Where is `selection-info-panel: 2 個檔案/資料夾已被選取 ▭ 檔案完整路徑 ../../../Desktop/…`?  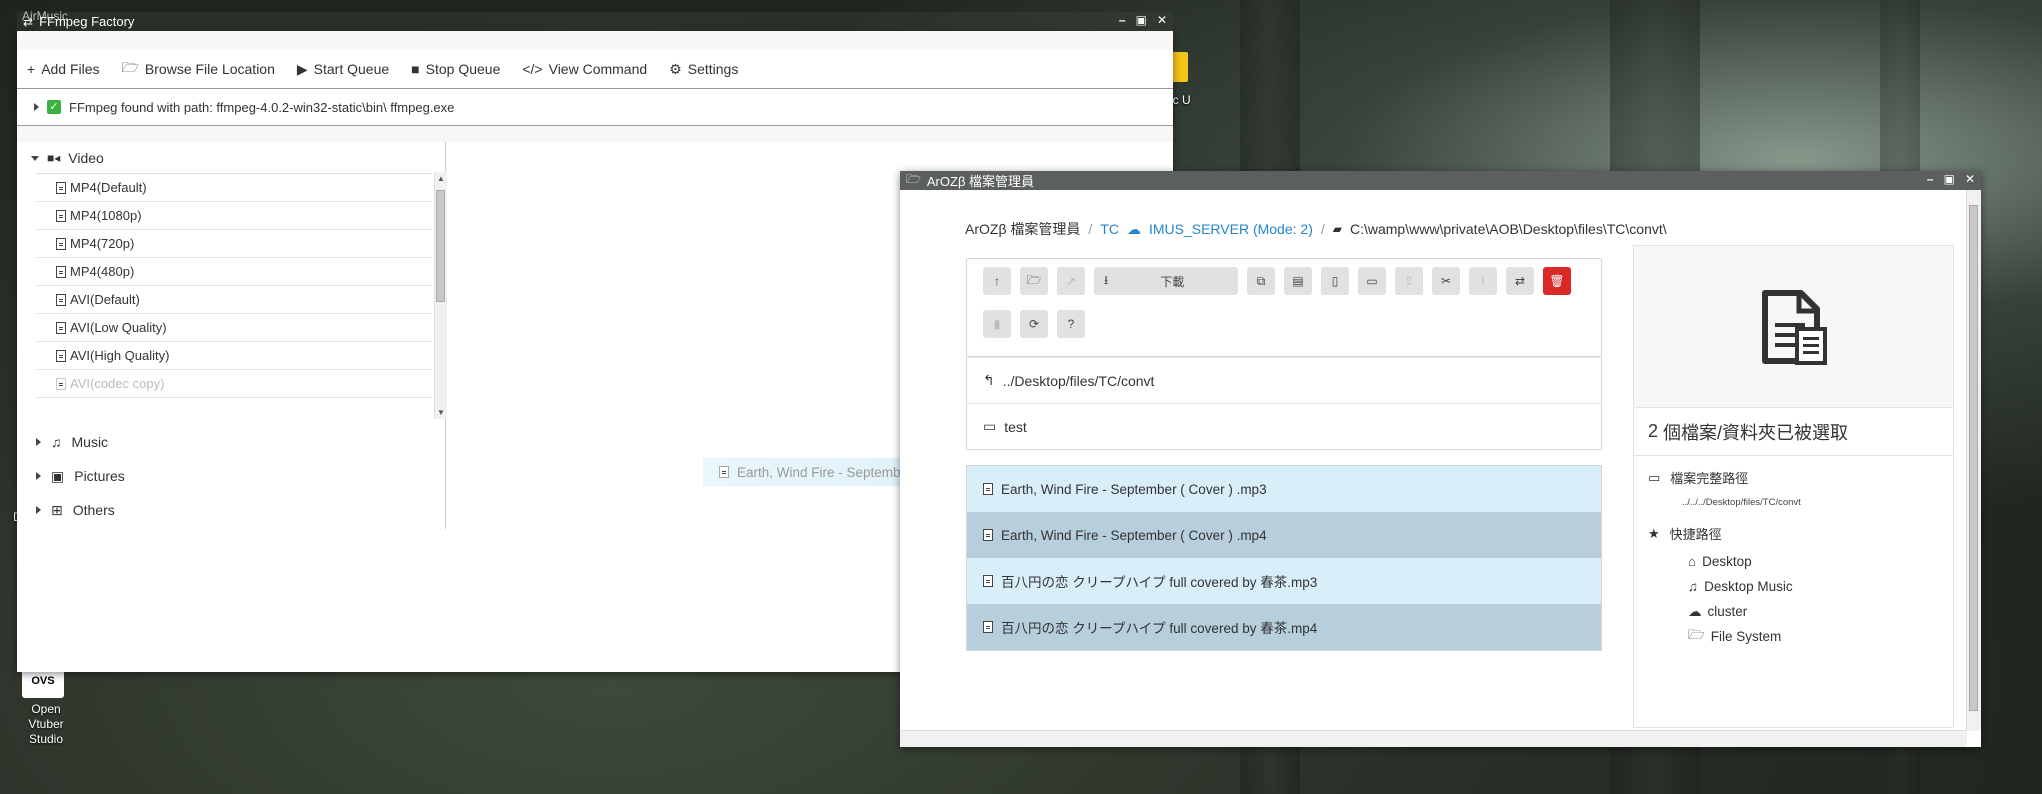
selection-info-panel: 2 個檔案/資料夾已被選取 ▭ 檔案完整路徑 ../../../Desktop/… is located at coordinates (1793, 486).